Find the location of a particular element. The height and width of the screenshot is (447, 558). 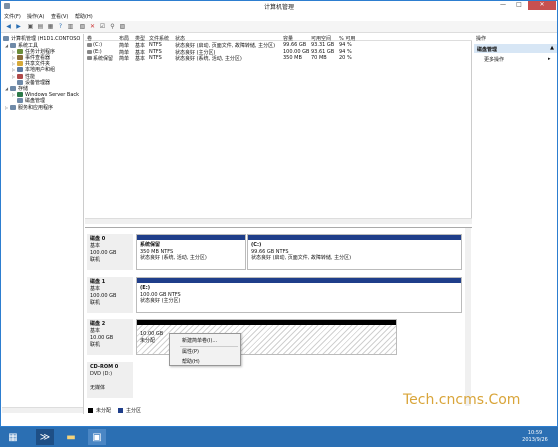

properties-icon: ▦ is located at coordinates (50, 26).